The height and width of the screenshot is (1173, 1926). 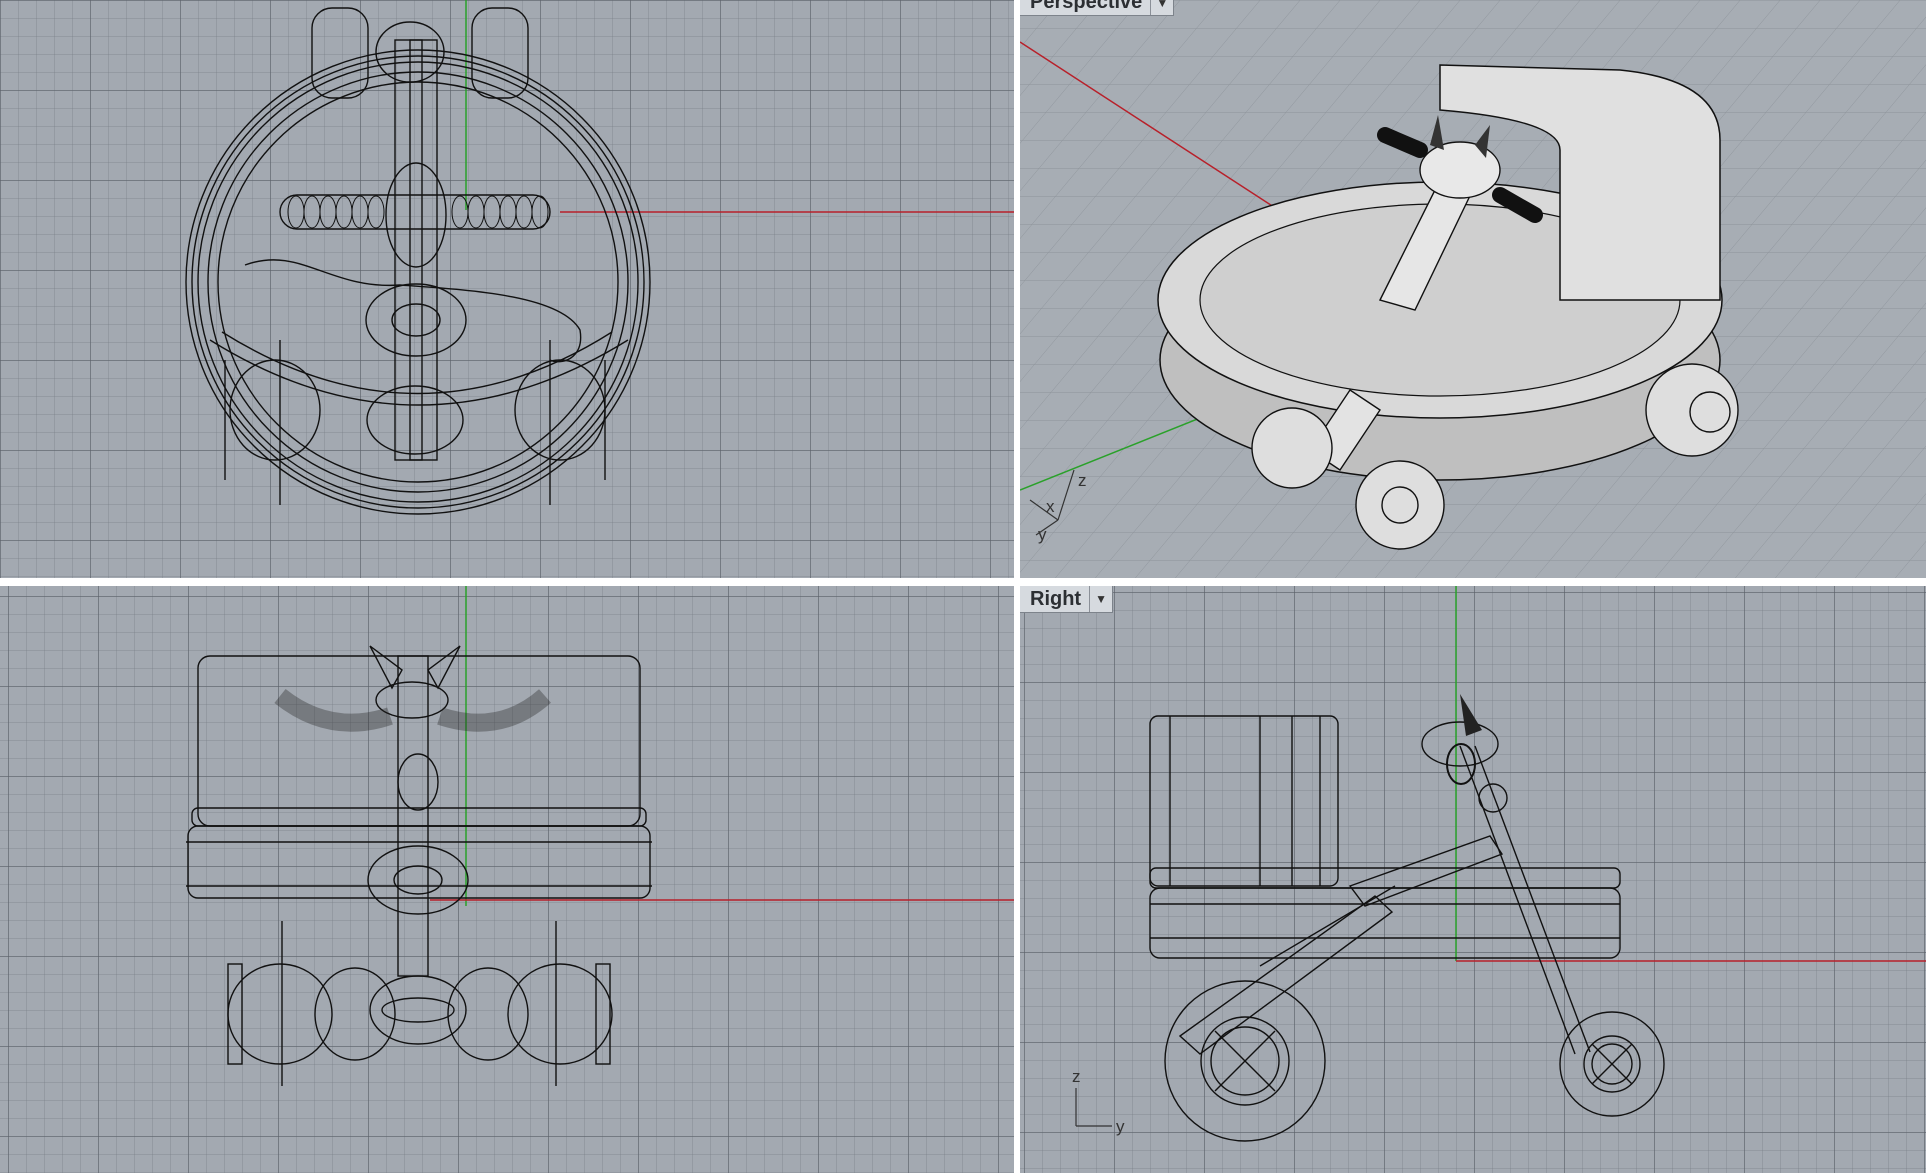 What do you see at coordinates (1050, 506) in the screenshot?
I see `axis-label-x: x` at bounding box center [1050, 506].